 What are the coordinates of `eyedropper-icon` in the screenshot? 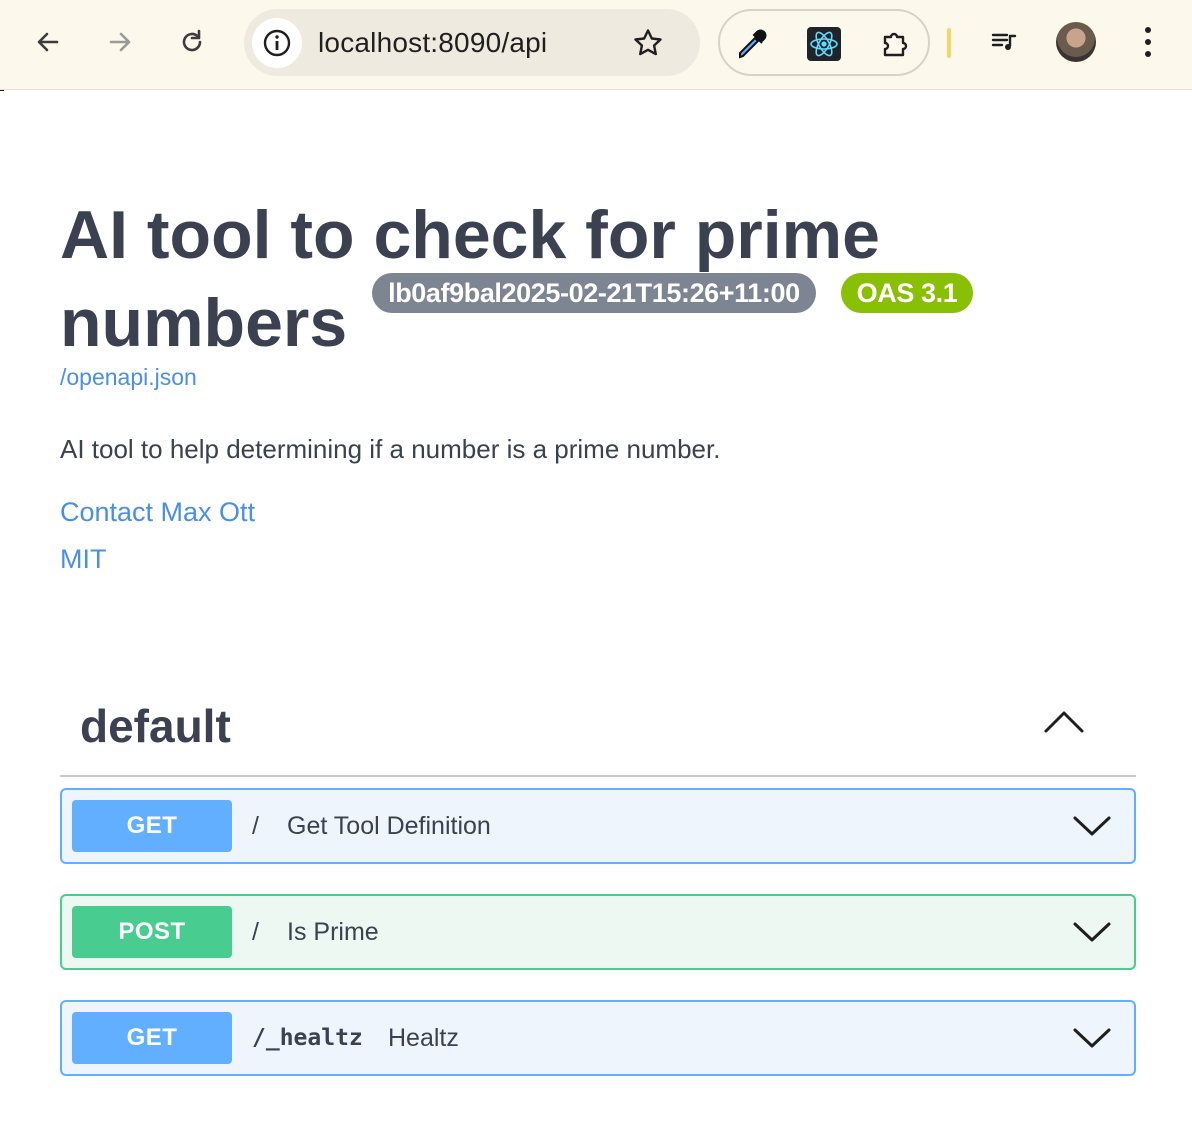 It's located at (753, 44).